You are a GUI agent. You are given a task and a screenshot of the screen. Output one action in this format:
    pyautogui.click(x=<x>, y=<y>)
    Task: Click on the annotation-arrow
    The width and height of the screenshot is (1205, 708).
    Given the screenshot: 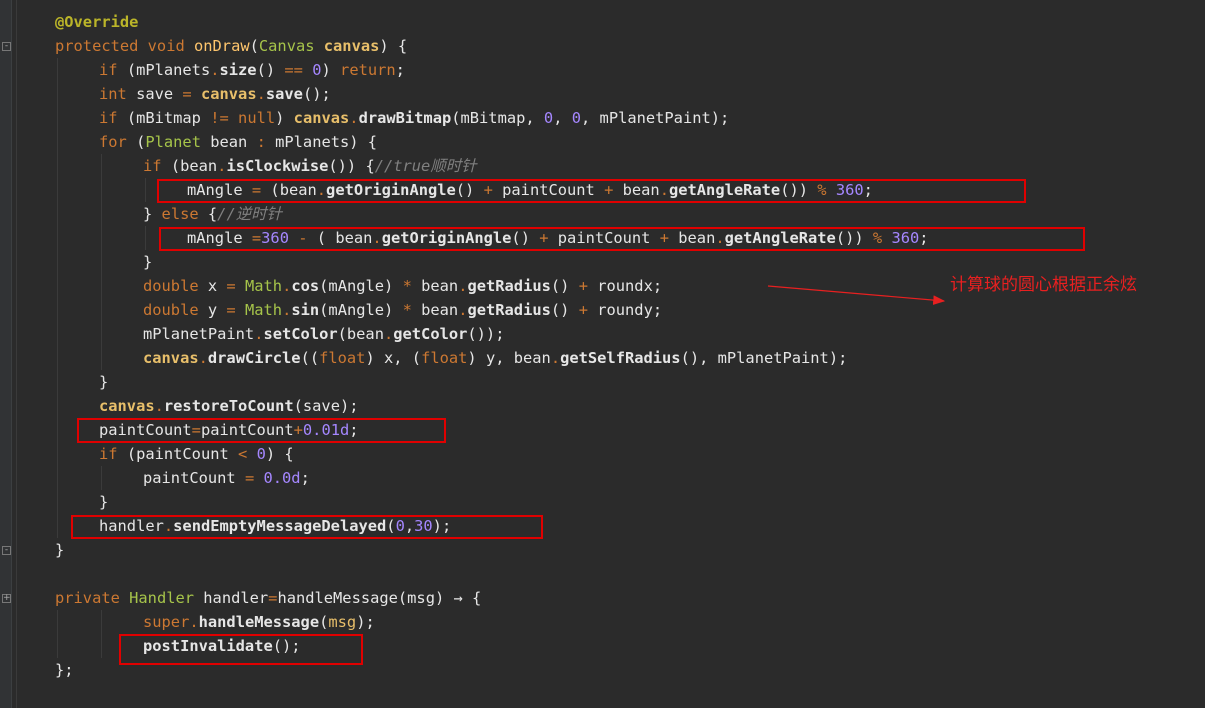 What is the action you would take?
    pyautogui.click(x=856, y=295)
    